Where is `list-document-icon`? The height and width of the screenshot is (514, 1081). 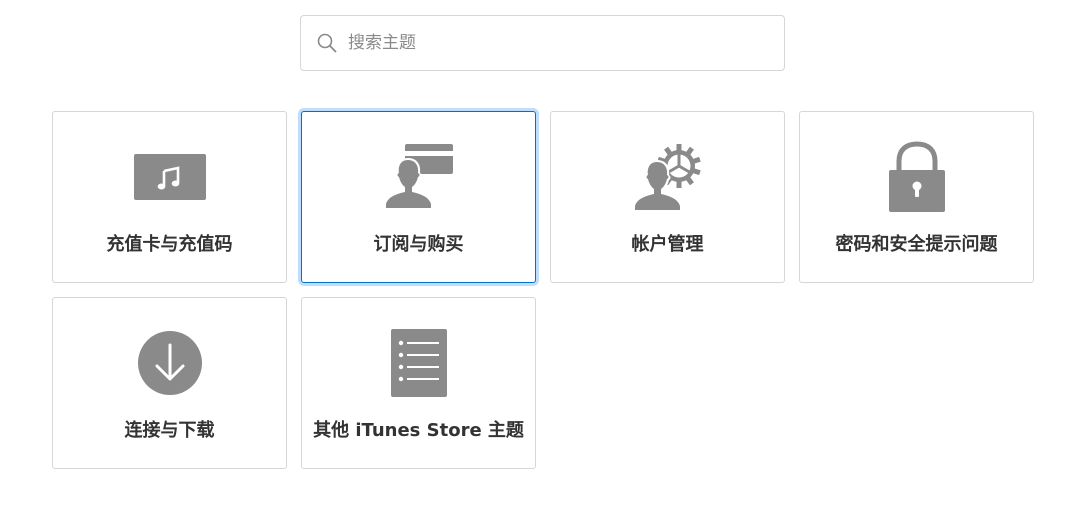 list-document-icon is located at coordinates (419, 365).